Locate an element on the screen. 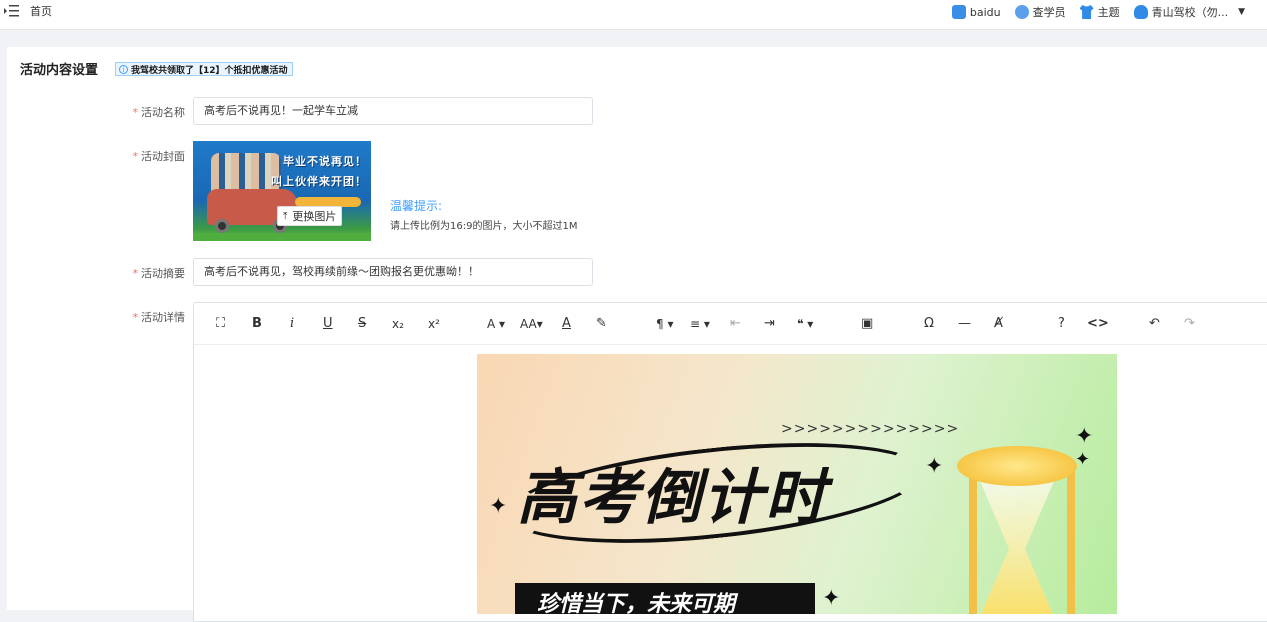 The height and width of the screenshot is (622, 1267). info-icon: i is located at coordinates (123, 69).